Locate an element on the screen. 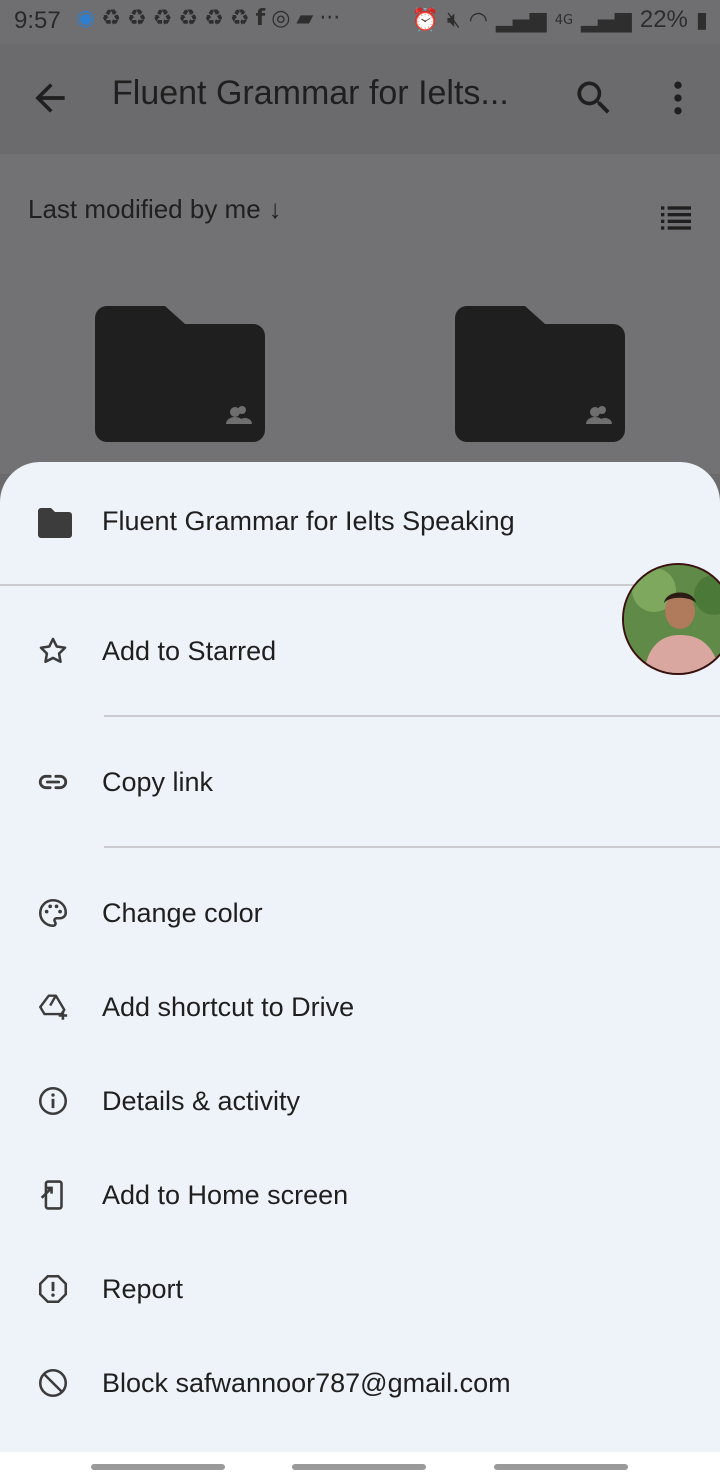  sort-button: Last modified by me ↓ is located at coordinates (155, 209).